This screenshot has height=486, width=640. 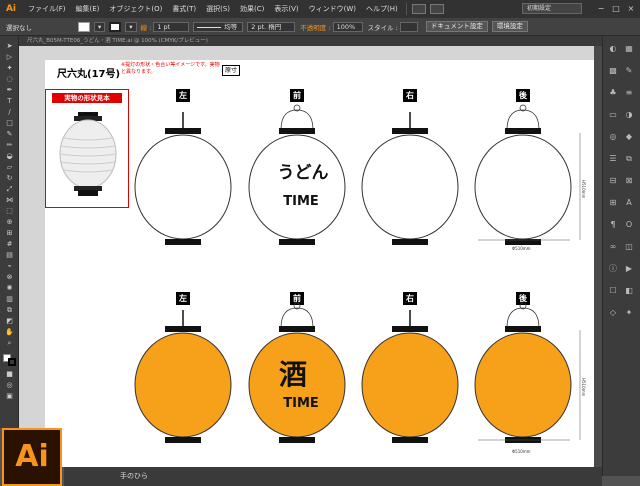 What do you see at coordinates (134, 476) in the screenshot?
I see `current-tool-status: 手のひら` at bounding box center [134, 476].